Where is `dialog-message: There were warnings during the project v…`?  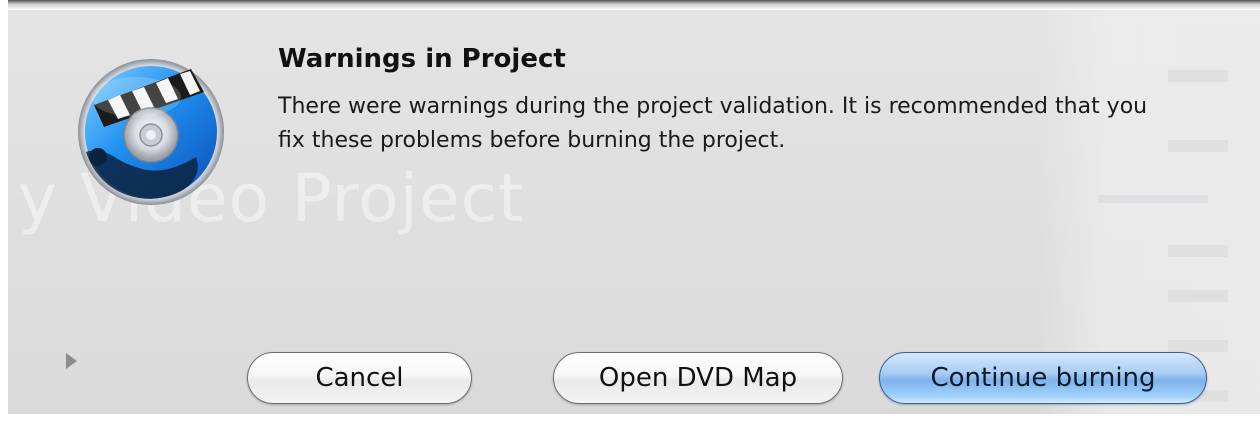 dialog-message: There were warnings during the project v… is located at coordinates (713, 123).